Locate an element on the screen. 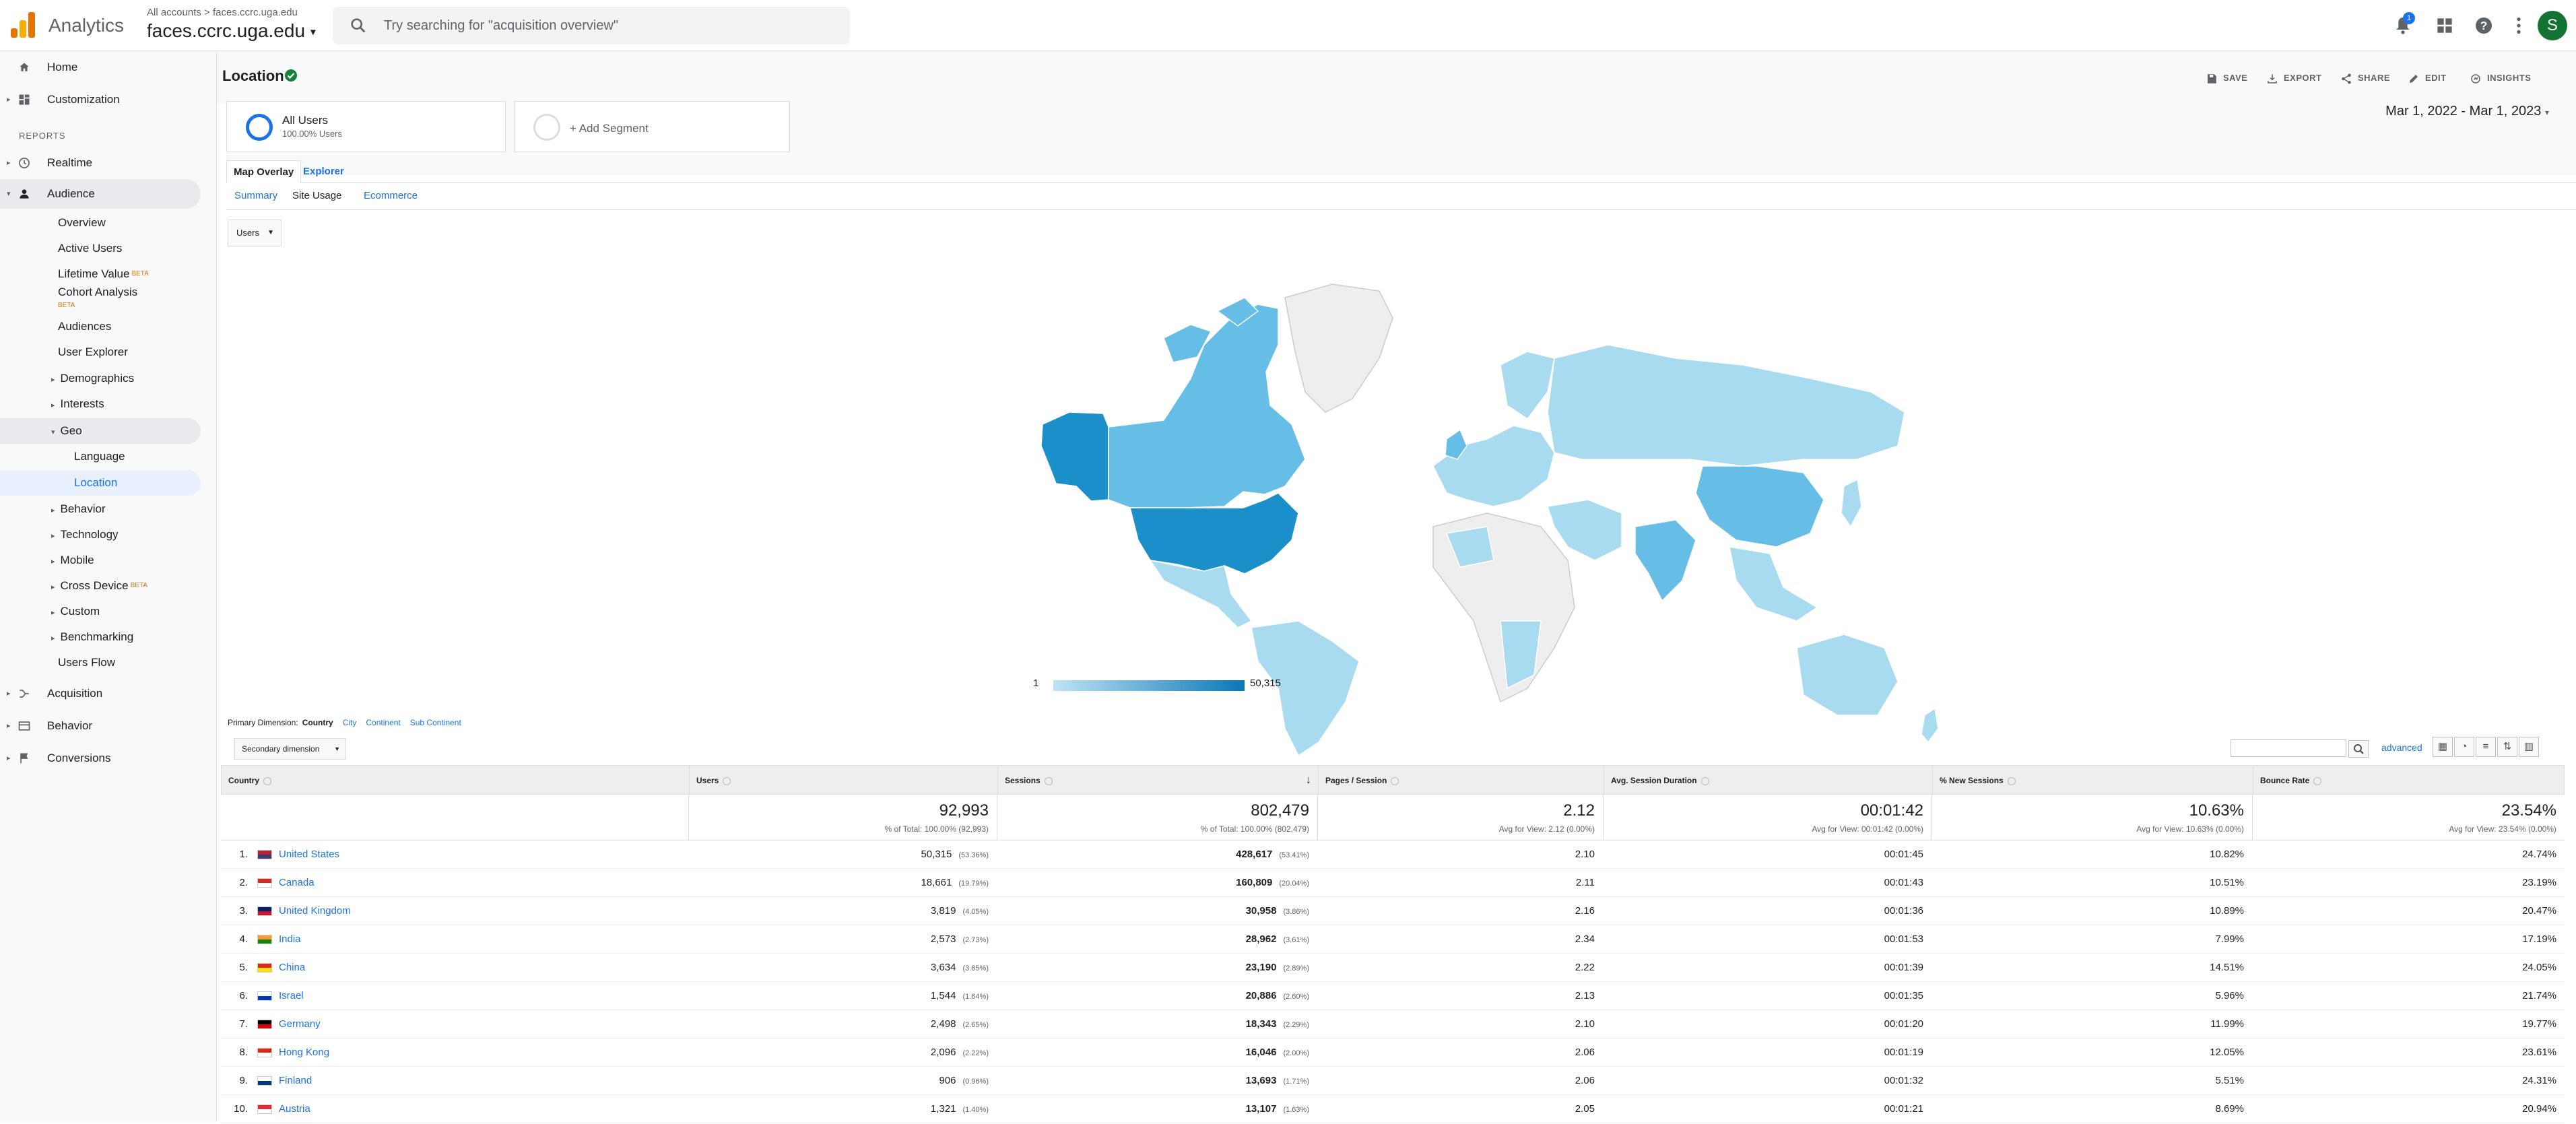 The width and height of the screenshot is (2576, 1124). tab-explorer: Explorer is located at coordinates (323, 171).